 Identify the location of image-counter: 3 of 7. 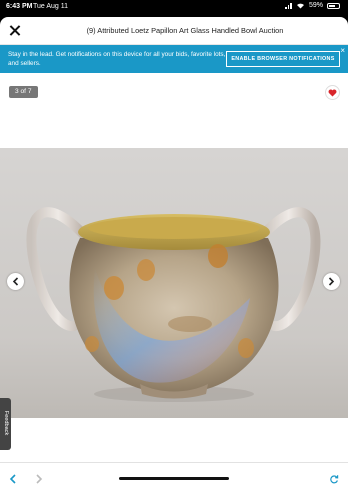
(23, 92).